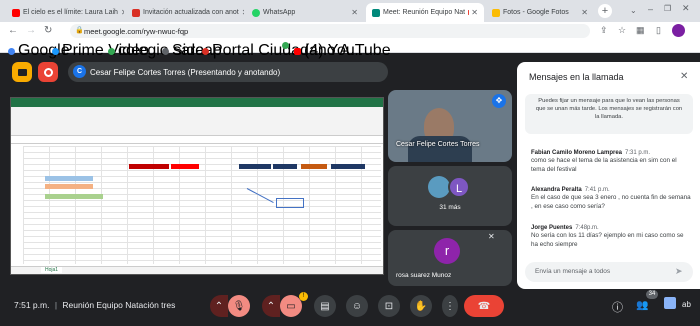 The width and height of the screenshot is (700, 326). I want to click on stop-presenting-button, so click(48, 72).